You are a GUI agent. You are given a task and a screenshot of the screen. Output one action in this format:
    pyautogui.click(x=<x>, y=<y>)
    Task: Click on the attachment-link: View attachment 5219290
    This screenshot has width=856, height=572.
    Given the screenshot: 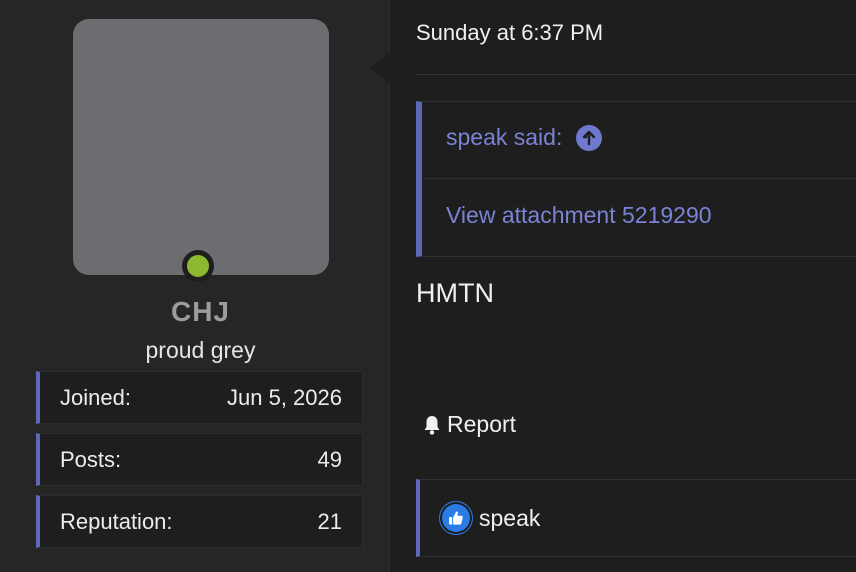 What is the action you would take?
    pyautogui.click(x=579, y=215)
    